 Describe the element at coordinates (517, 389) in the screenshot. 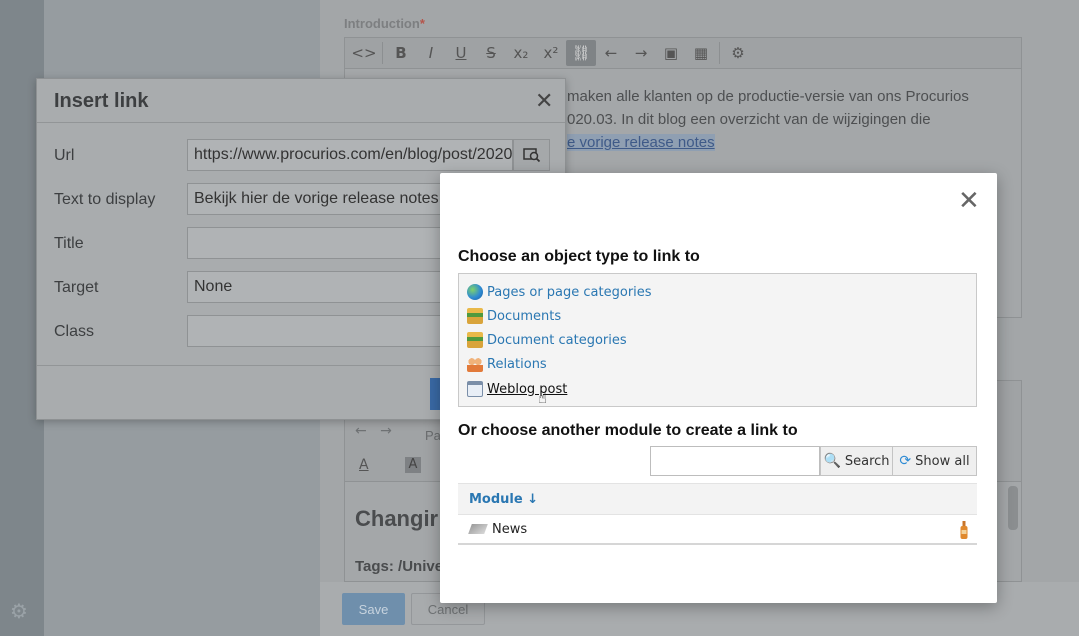

I see `type-item-weblog-post: Weblog post` at that location.